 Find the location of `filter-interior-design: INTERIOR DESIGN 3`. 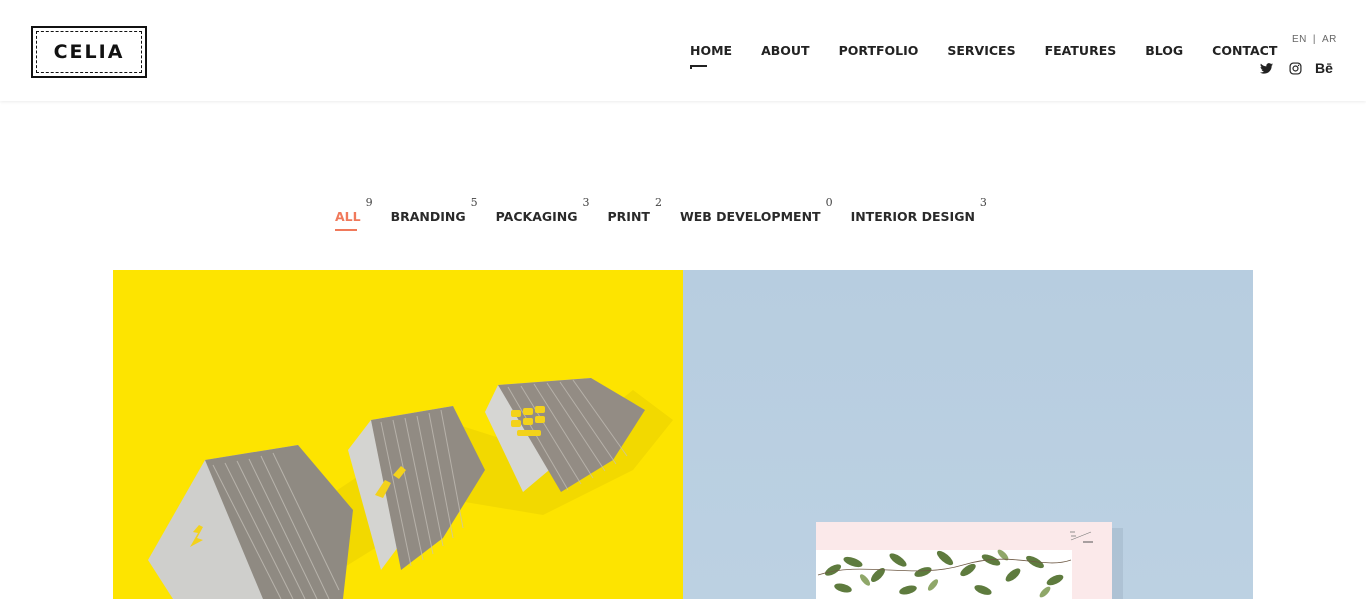

filter-interior-design: INTERIOR DESIGN 3 is located at coordinates (918, 210).